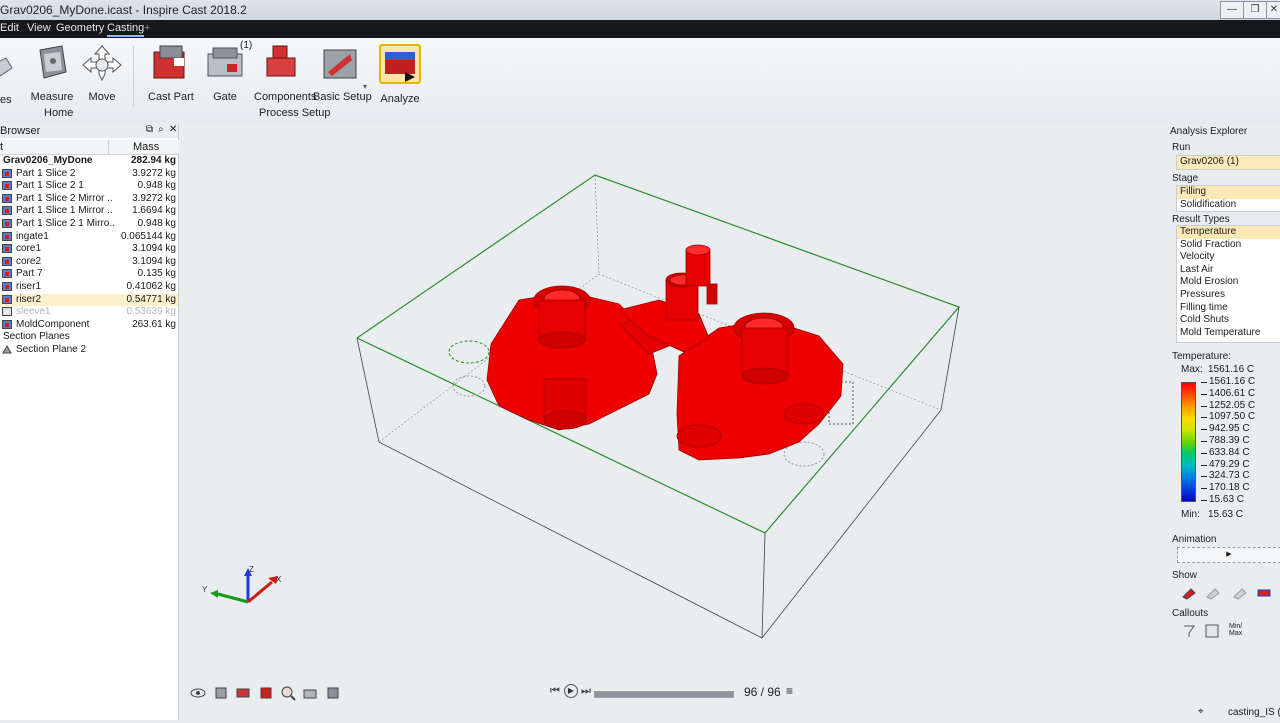 This screenshot has height=723, width=1280. Describe the element at coordinates (762, 692) in the screenshot. I see `frame-counter: 96 / 96` at that location.